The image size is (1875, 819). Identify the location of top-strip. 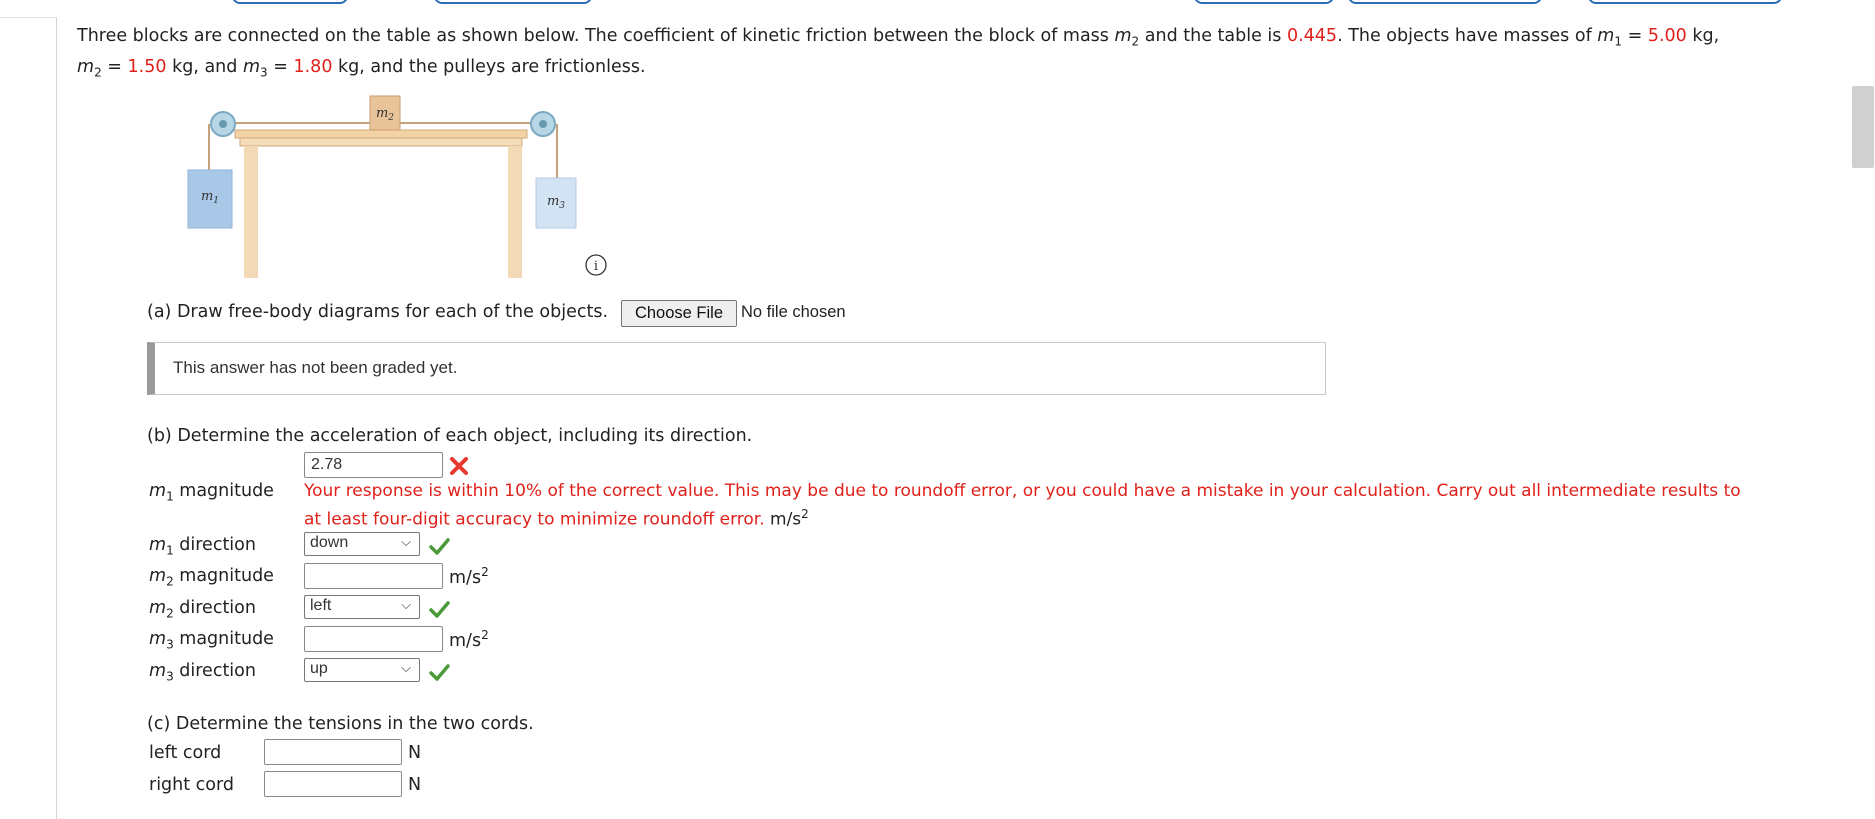
(937, 9).